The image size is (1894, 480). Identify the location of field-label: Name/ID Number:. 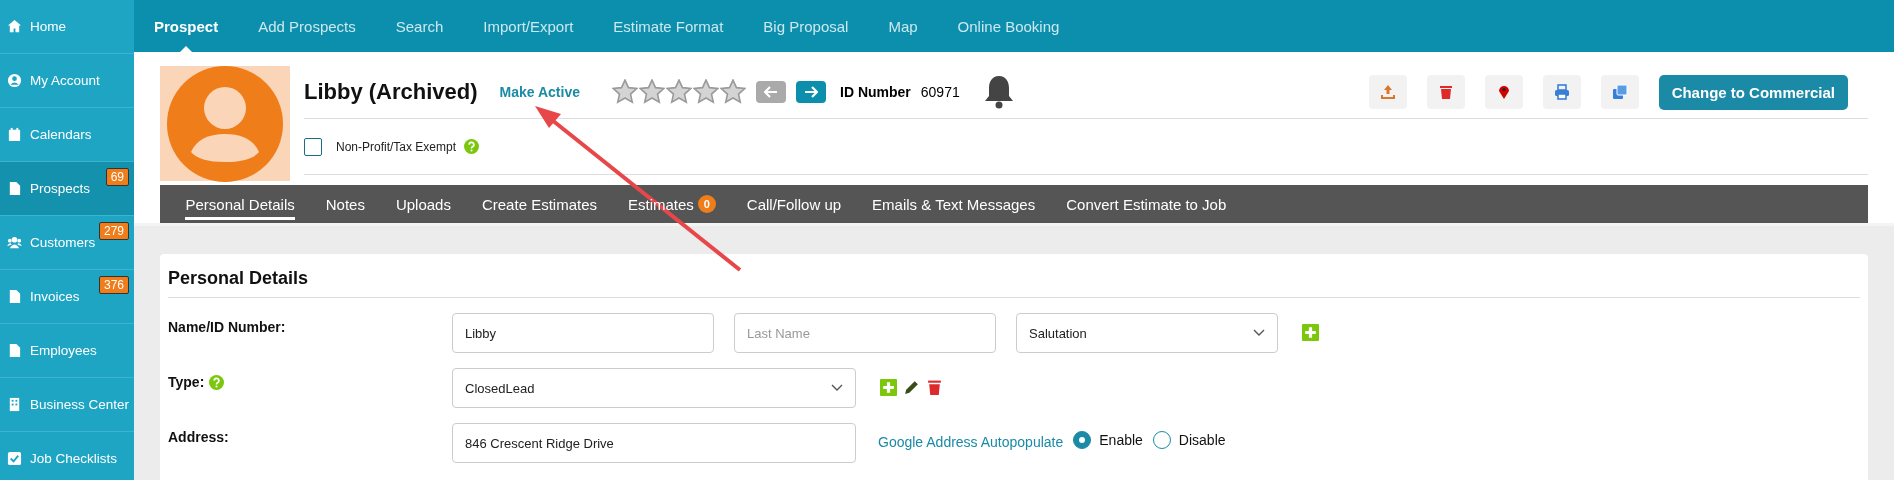
(227, 327).